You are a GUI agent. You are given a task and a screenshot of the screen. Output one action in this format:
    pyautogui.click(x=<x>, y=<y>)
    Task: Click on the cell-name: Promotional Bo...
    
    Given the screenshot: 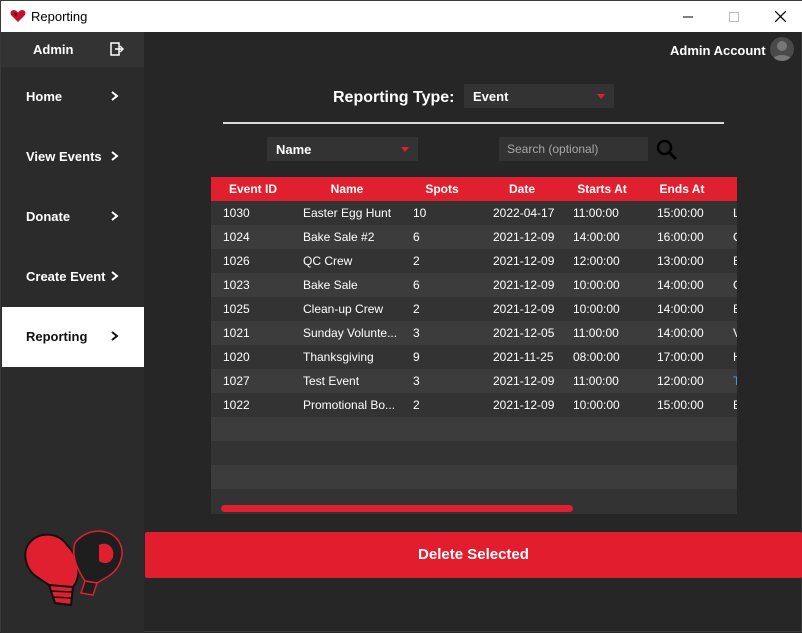 What is the action you would take?
    pyautogui.click(x=349, y=405)
    